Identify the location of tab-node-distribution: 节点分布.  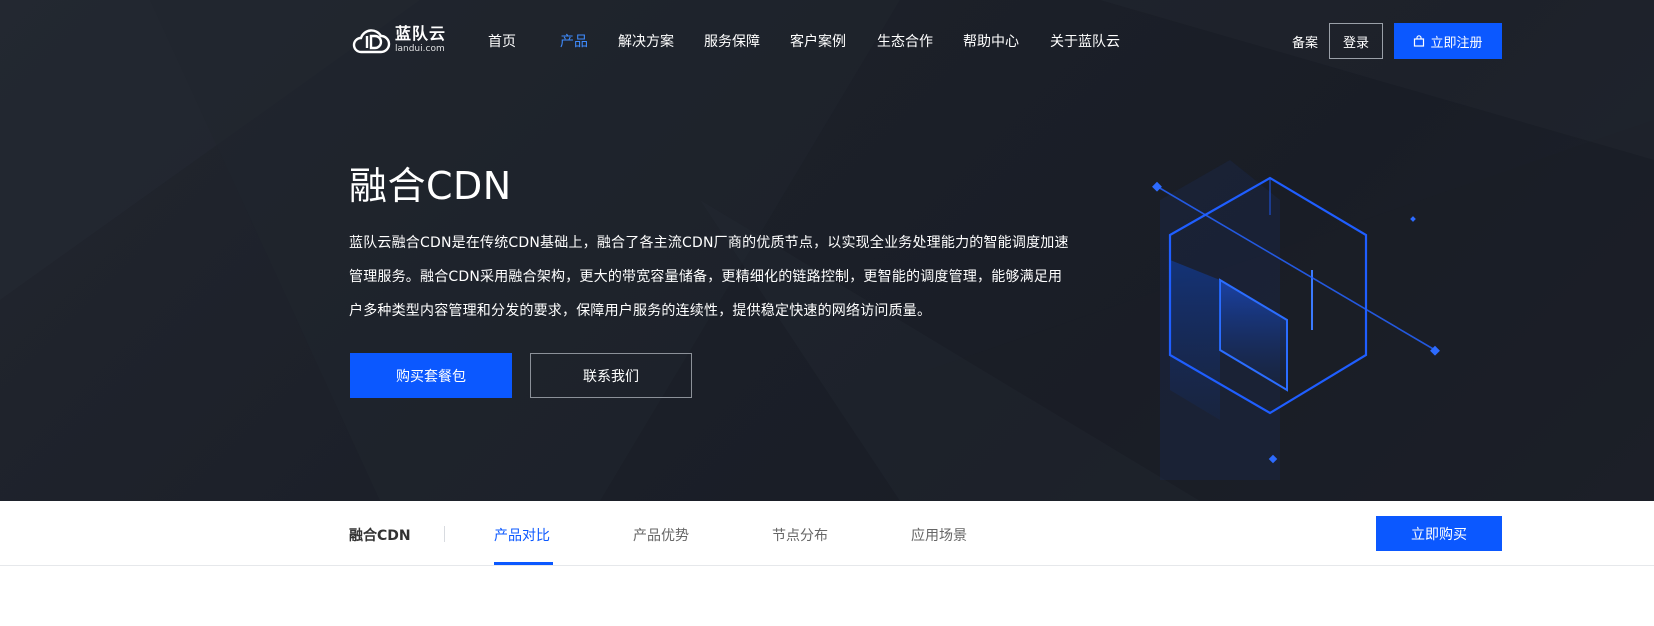
(800, 535).